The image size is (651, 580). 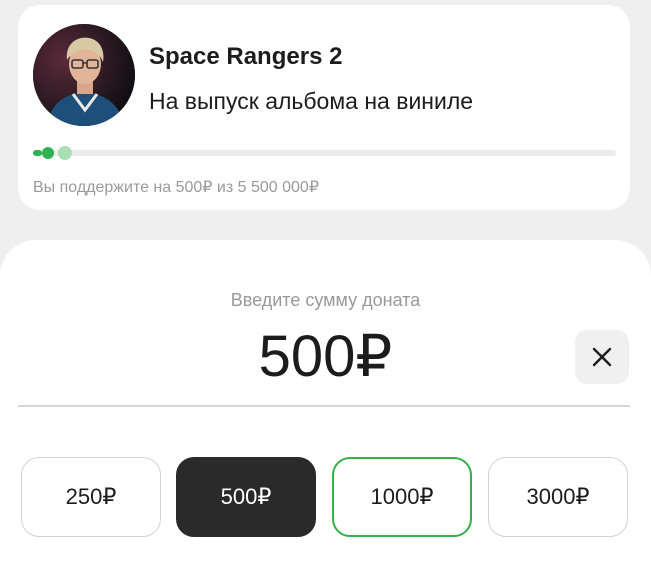 I want to click on preset-amount-button: 1000₽, so click(x=402, y=497).